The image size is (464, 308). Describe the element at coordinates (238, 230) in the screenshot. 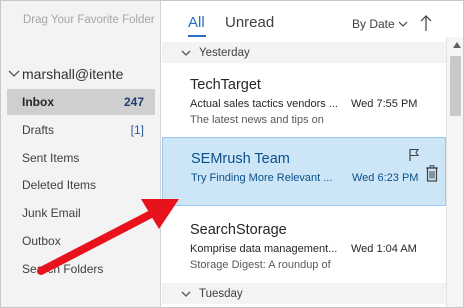

I see `message-sender: SearchStorage` at that location.